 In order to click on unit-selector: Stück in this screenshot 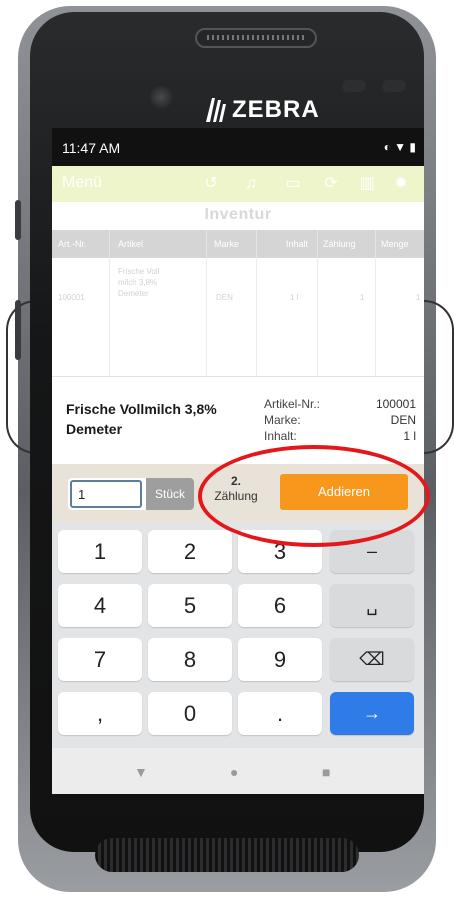, I will do `click(170, 494)`.